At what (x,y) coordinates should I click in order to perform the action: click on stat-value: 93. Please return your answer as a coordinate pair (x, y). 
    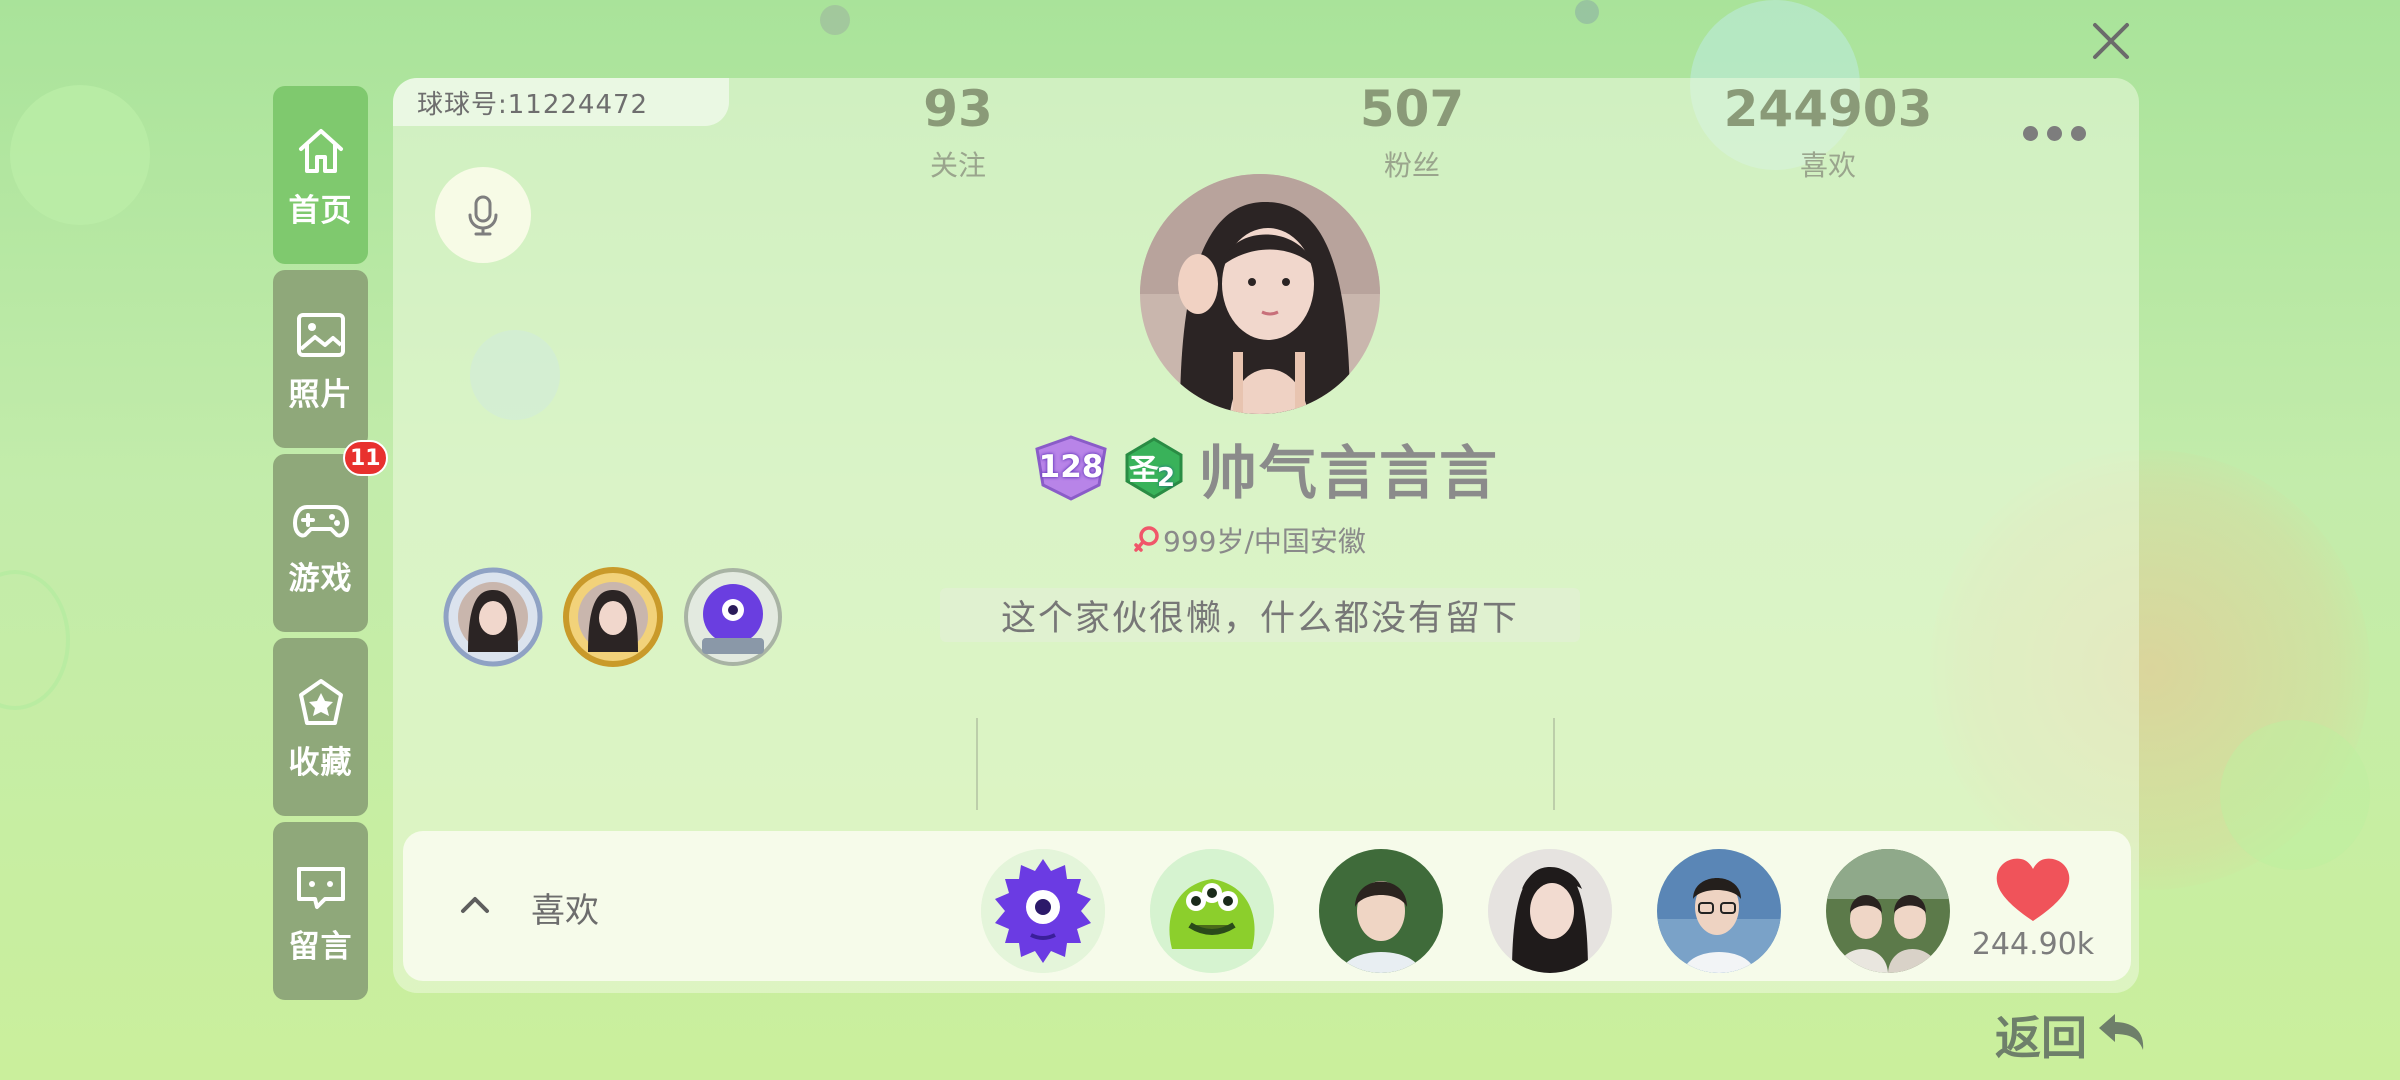
    Looking at the image, I should click on (958, 109).